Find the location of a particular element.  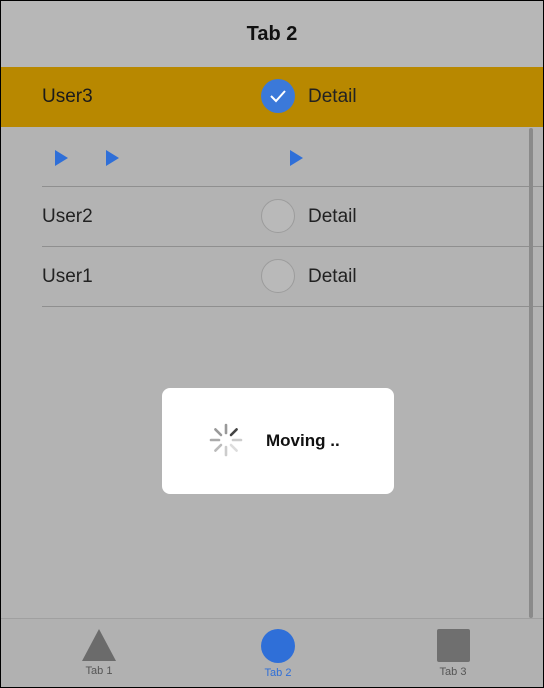

tab-3: Tab 3 is located at coordinates (453, 653).